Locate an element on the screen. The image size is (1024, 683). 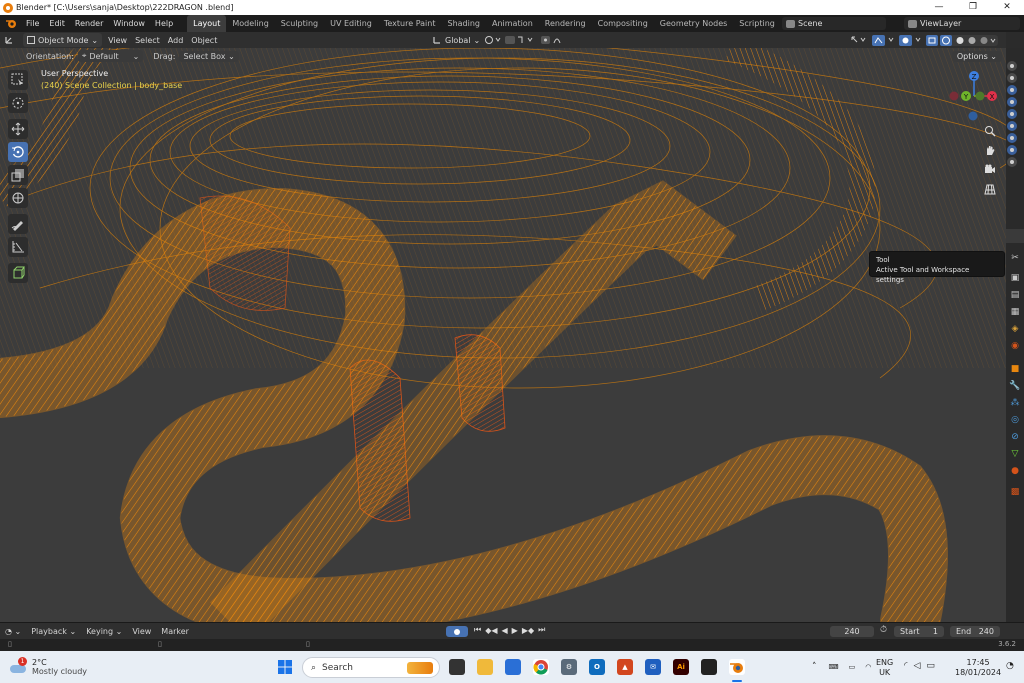
end-frame-field: End 240 is located at coordinates (975, 631).